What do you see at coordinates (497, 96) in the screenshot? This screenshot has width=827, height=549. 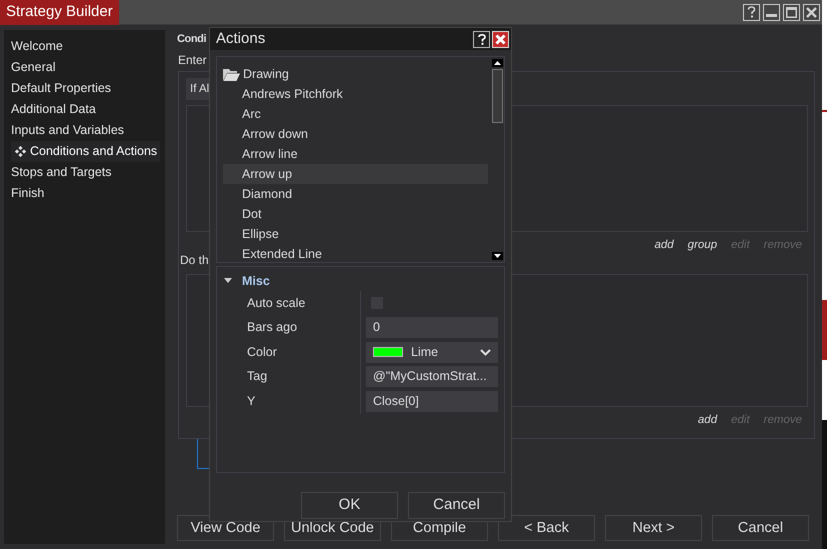 I see `scroll-thumb` at bounding box center [497, 96].